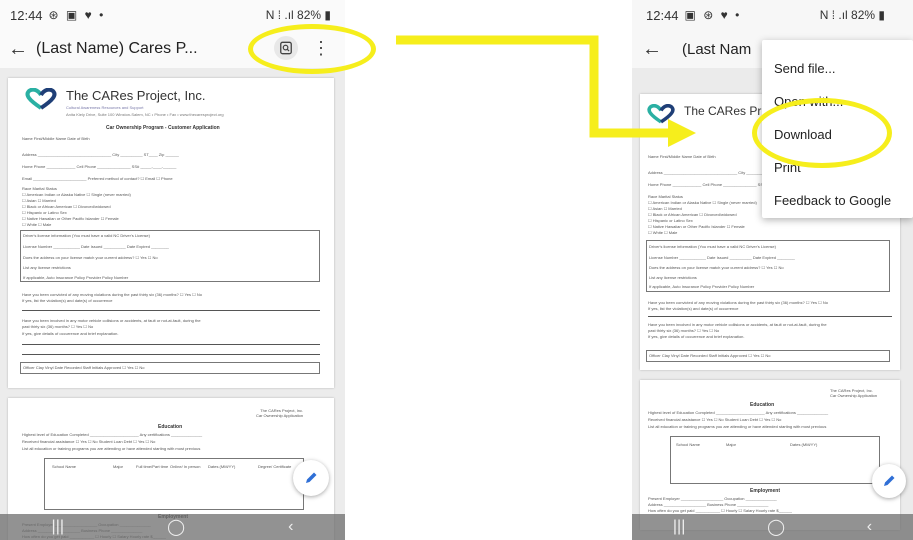  What do you see at coordinates (152, 466) in the screenshot?
I see `table-header: Full time/Part time` at bounding box center [152, 466].